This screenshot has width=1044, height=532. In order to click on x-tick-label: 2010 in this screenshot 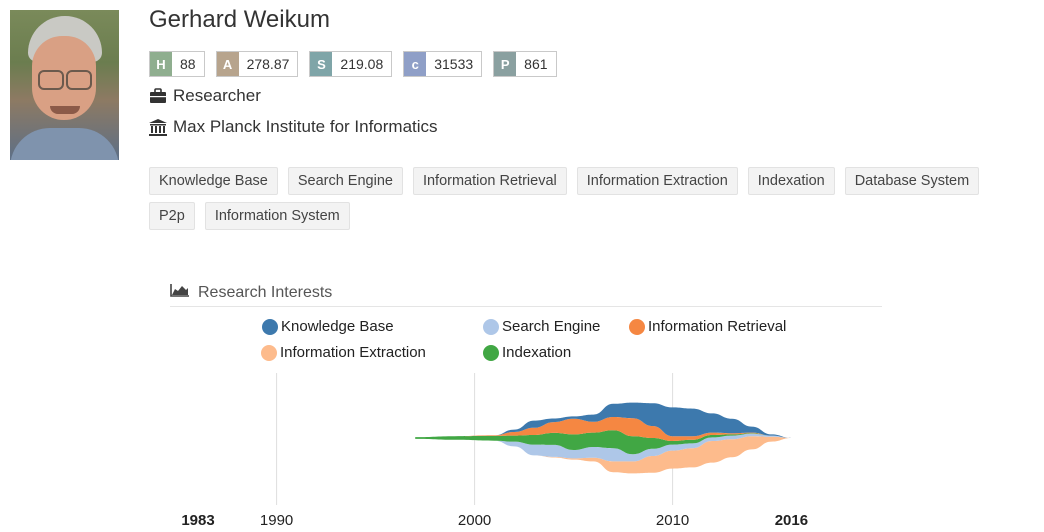, I will do `click(672, 520)`.